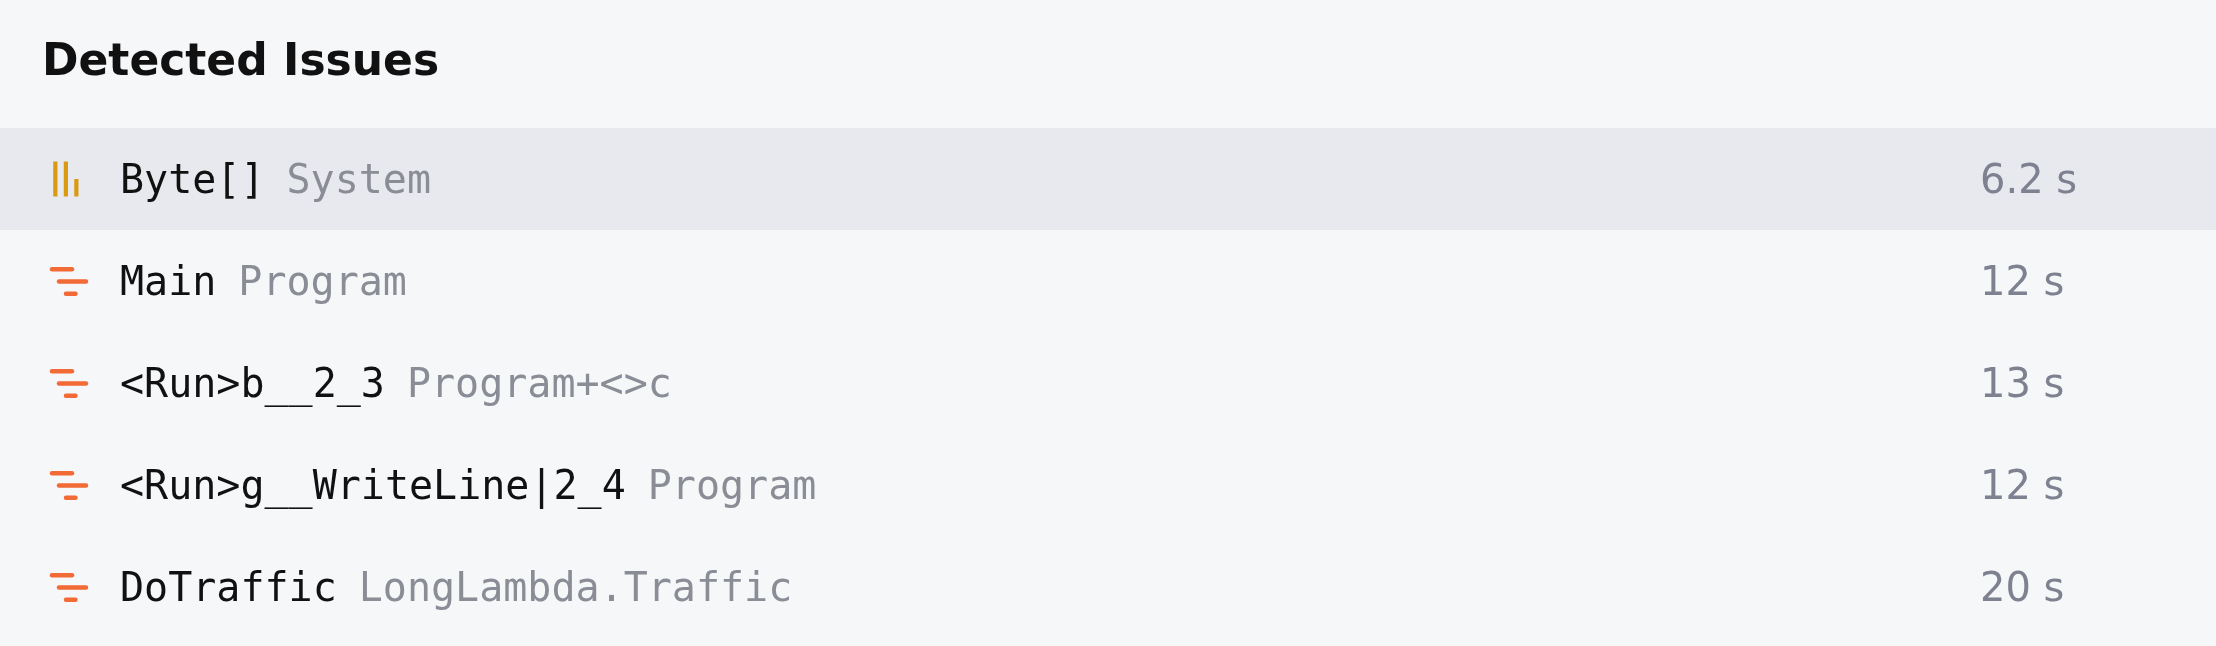  I want to click on duration: 13 s, so click(2023, 383).